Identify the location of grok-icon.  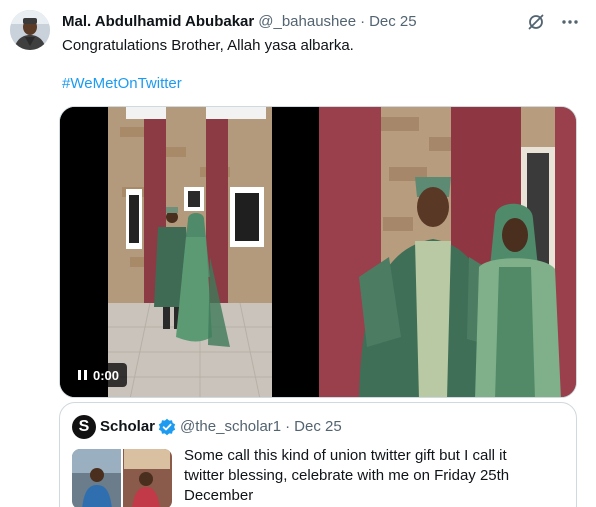
(536, 22).